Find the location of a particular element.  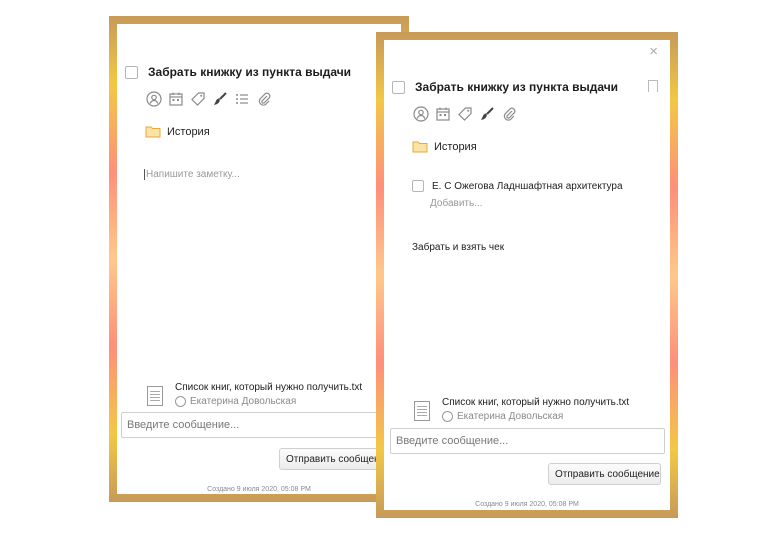

subtask-label: Е. С Ожегова Ладншафтная архитектура is located at coordinates (527, 186).